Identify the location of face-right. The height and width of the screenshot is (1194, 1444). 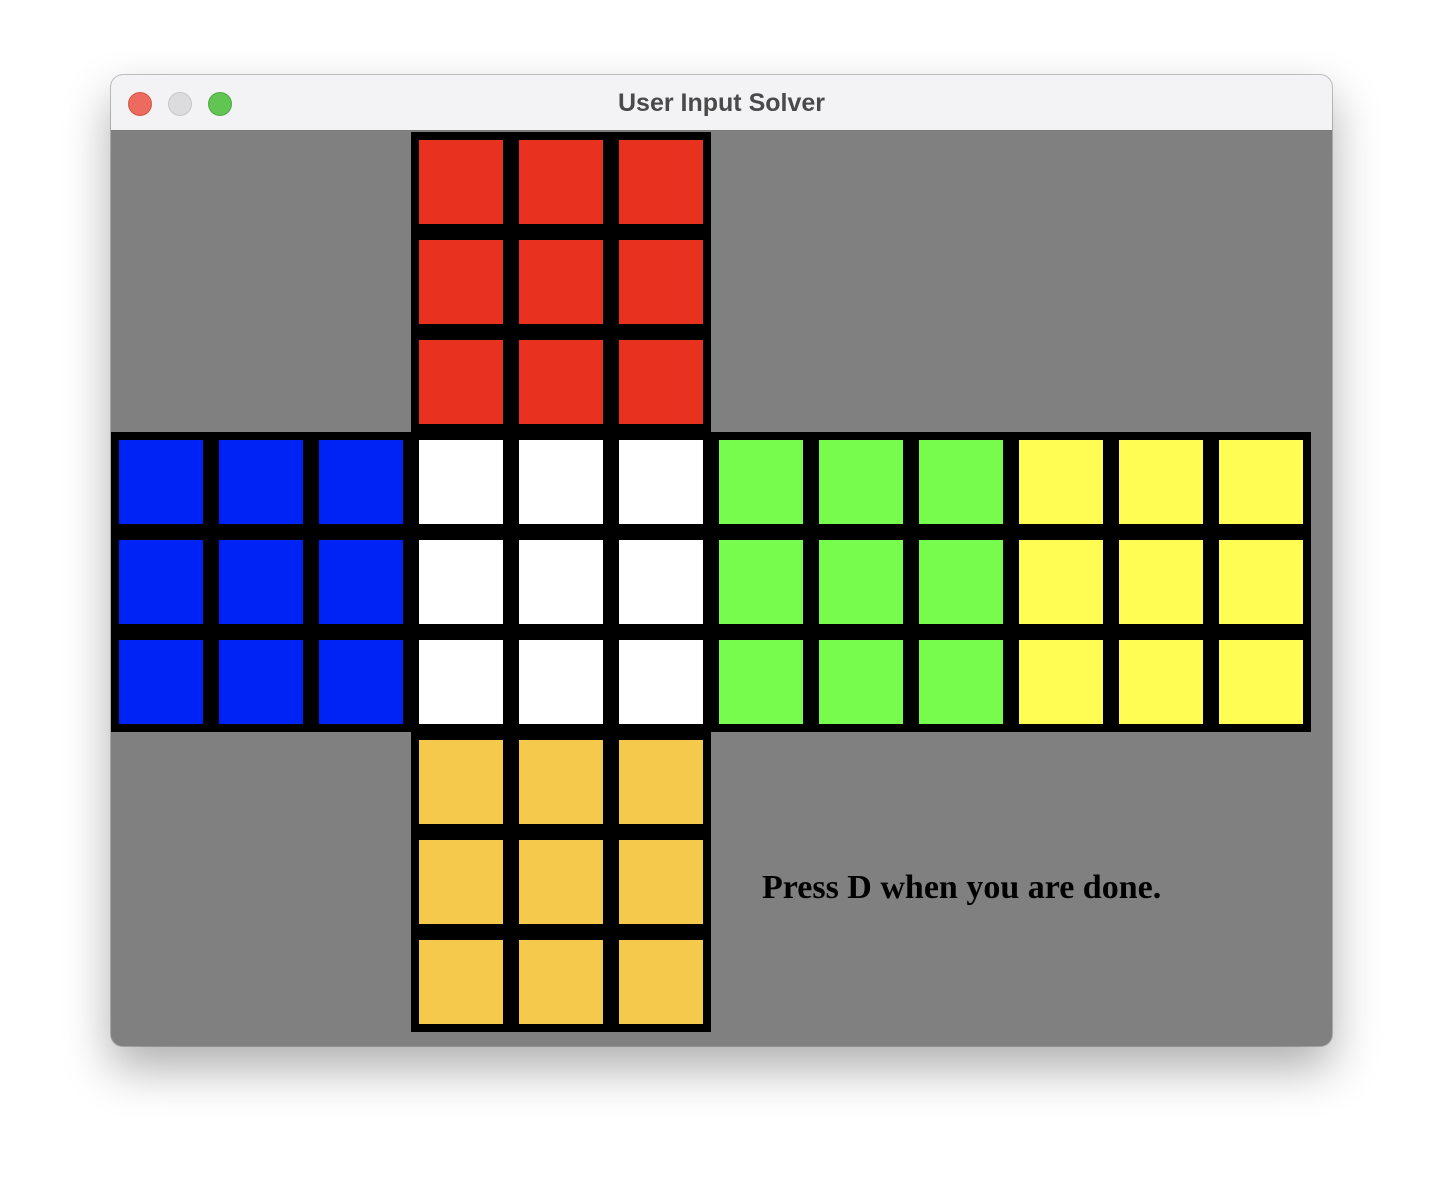
(861, 582).